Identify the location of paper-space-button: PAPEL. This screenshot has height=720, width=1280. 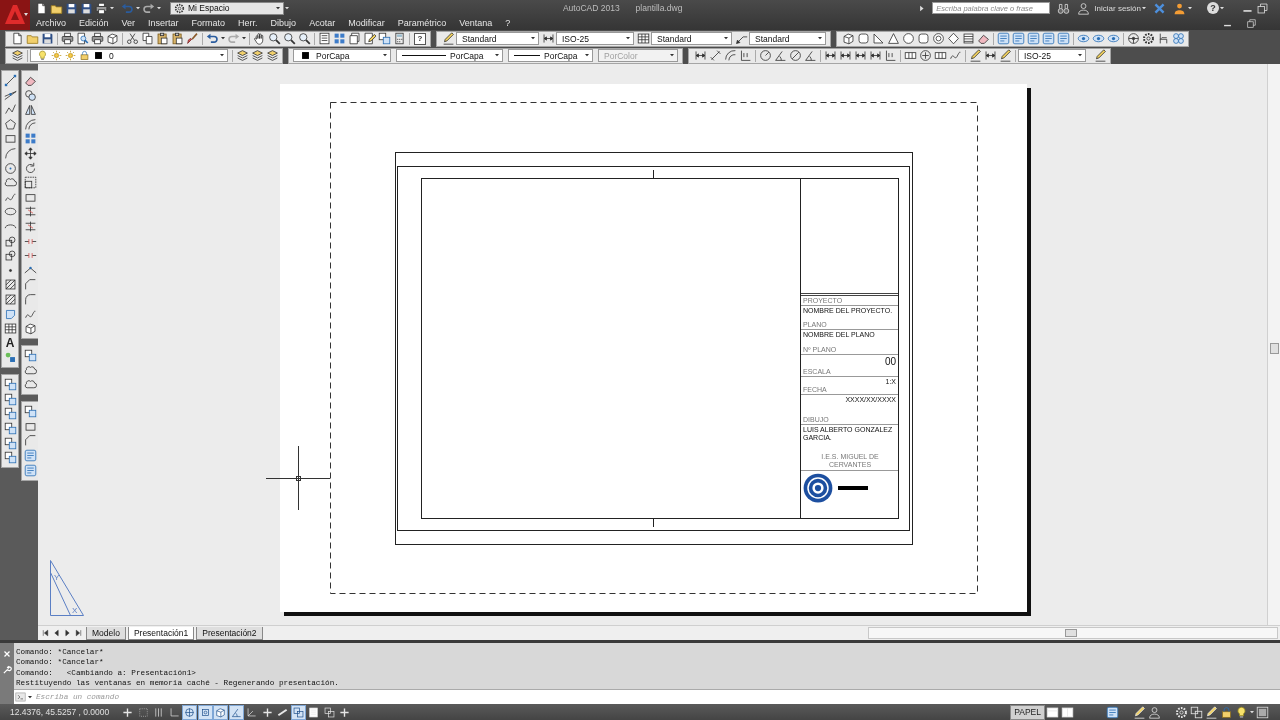
(1027, 712).